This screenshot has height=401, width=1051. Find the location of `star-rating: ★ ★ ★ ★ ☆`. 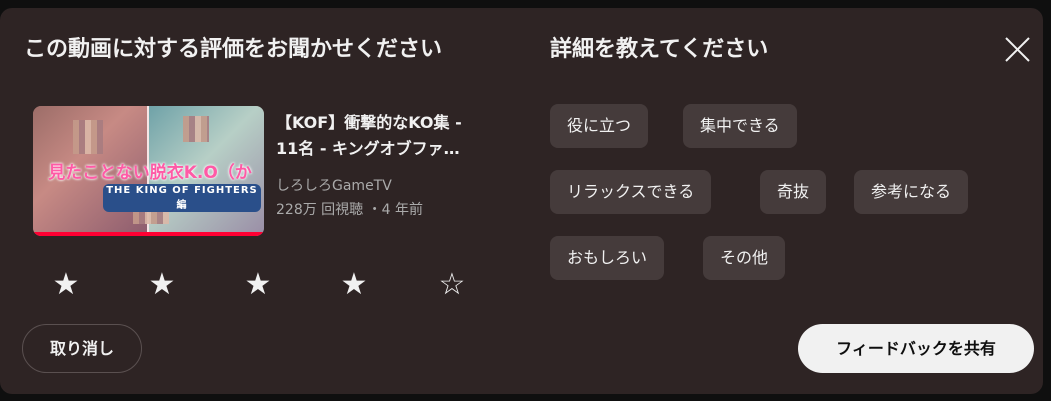

star-rating: ★ ★ ★ ★ ☆ is located at coordinates (264, 285).